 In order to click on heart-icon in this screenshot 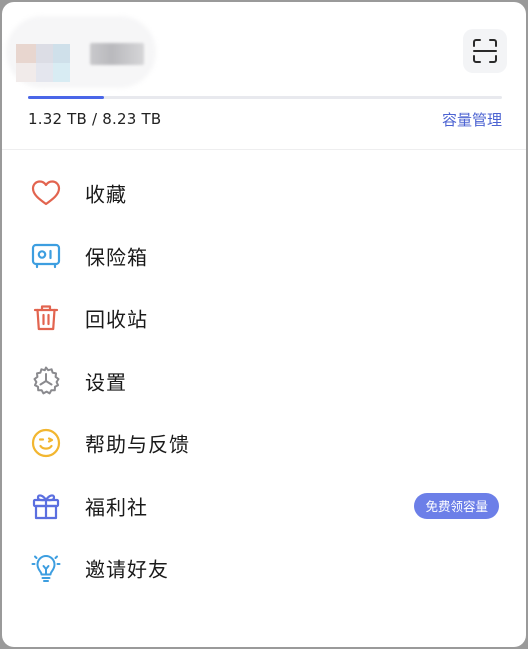, I will do `click(46, 193)`.